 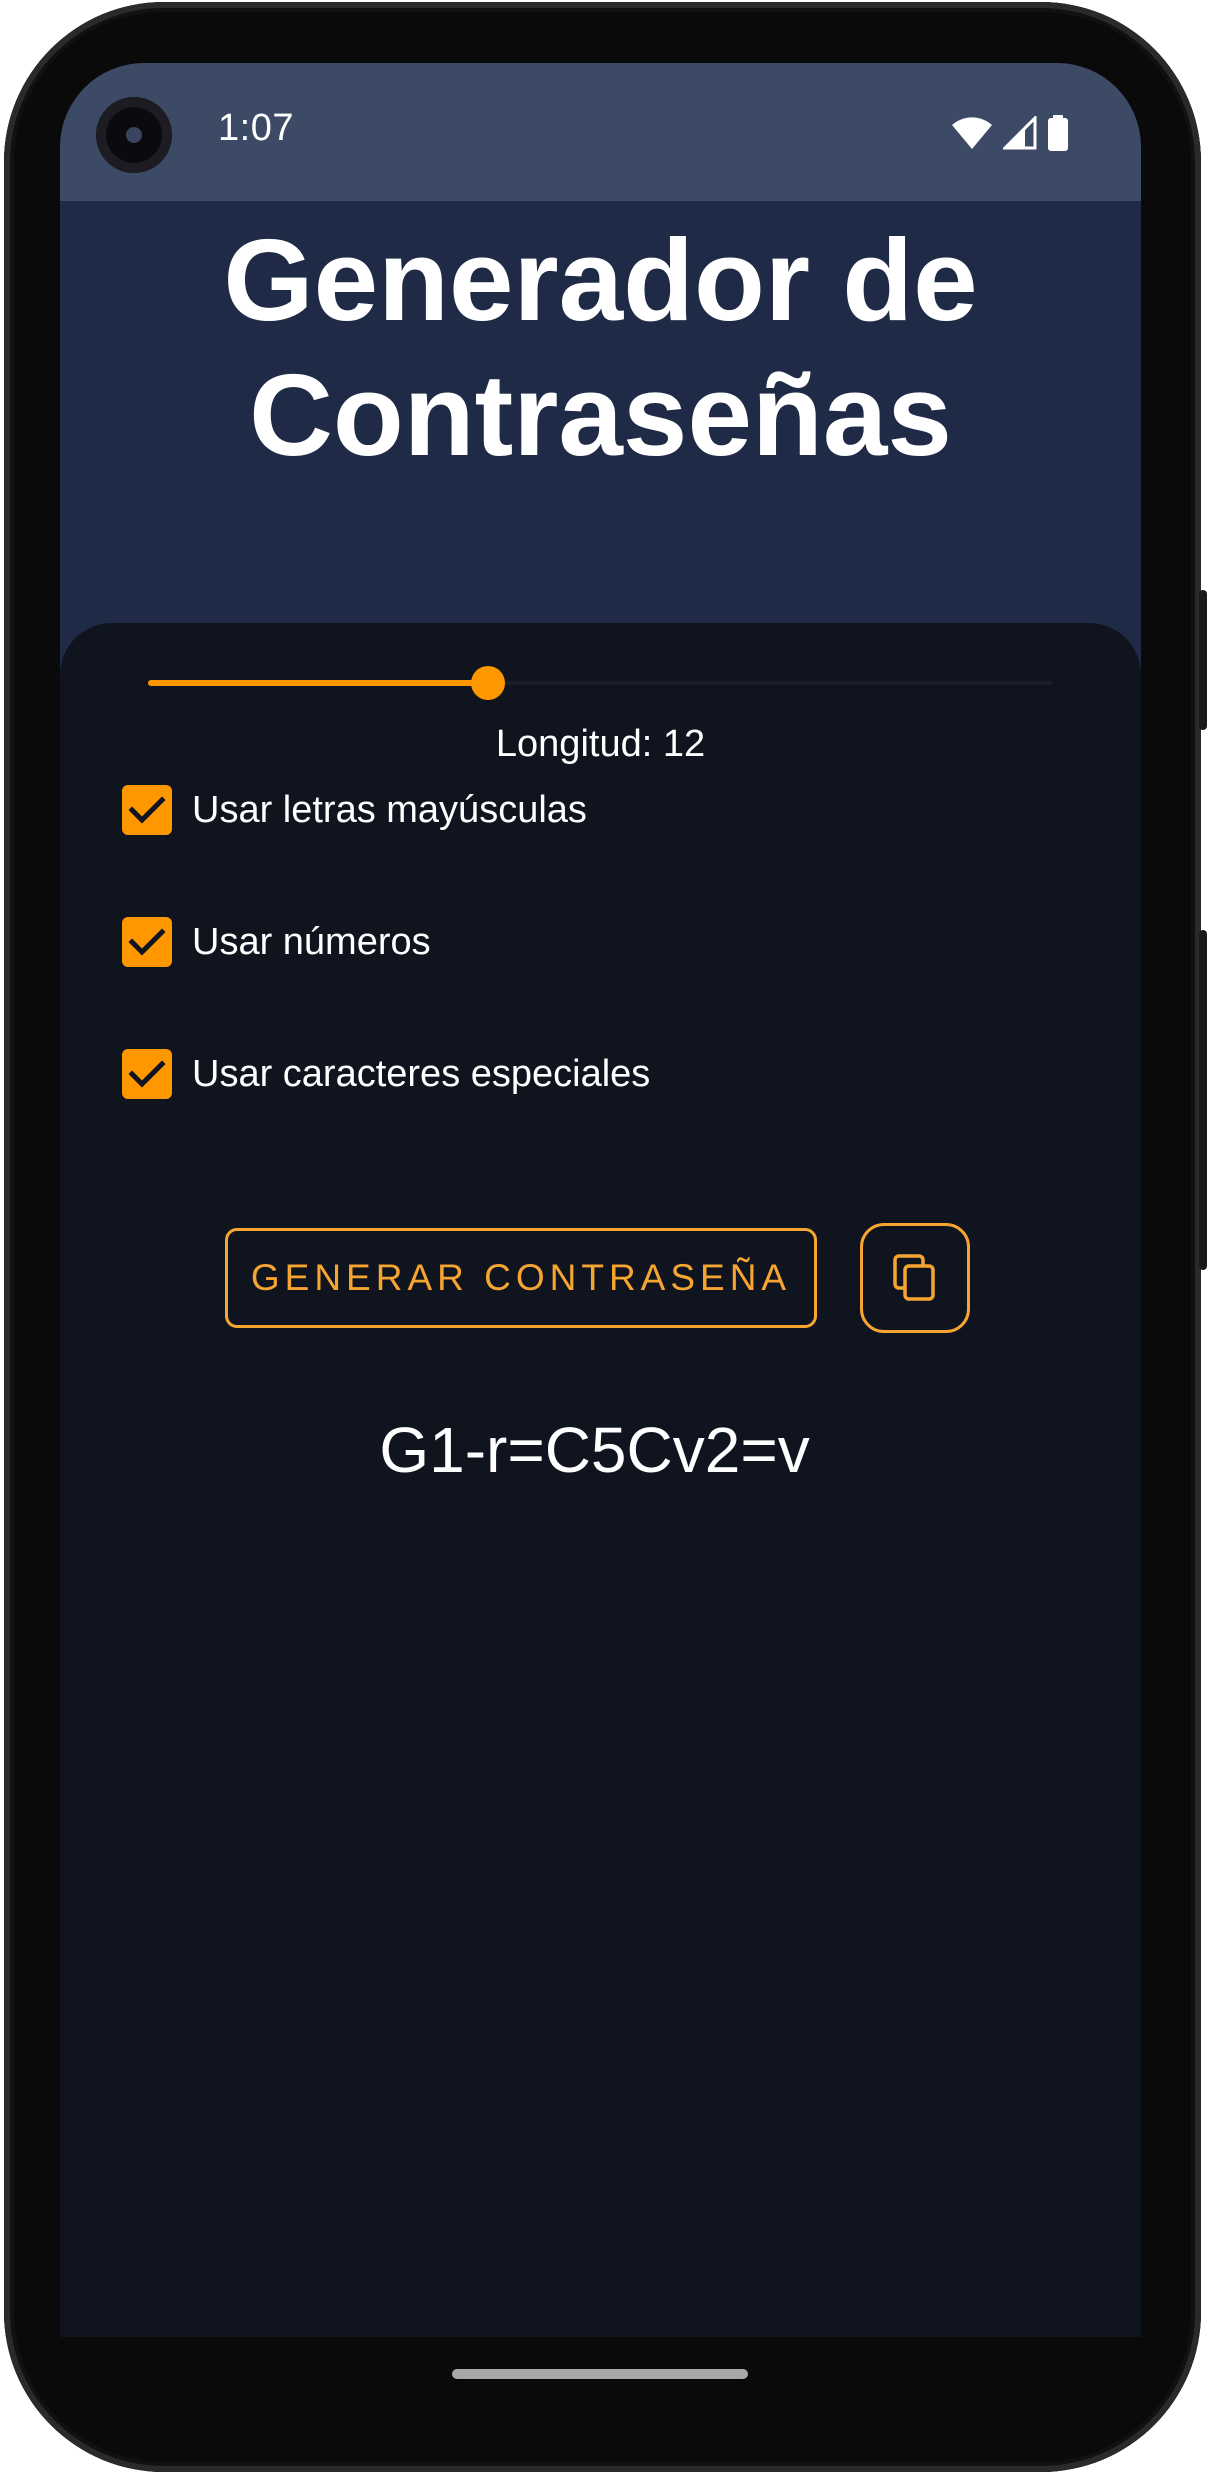 I want to click on option-special-chars: Usar caracteres especiales, so click(x=386, y=1074).